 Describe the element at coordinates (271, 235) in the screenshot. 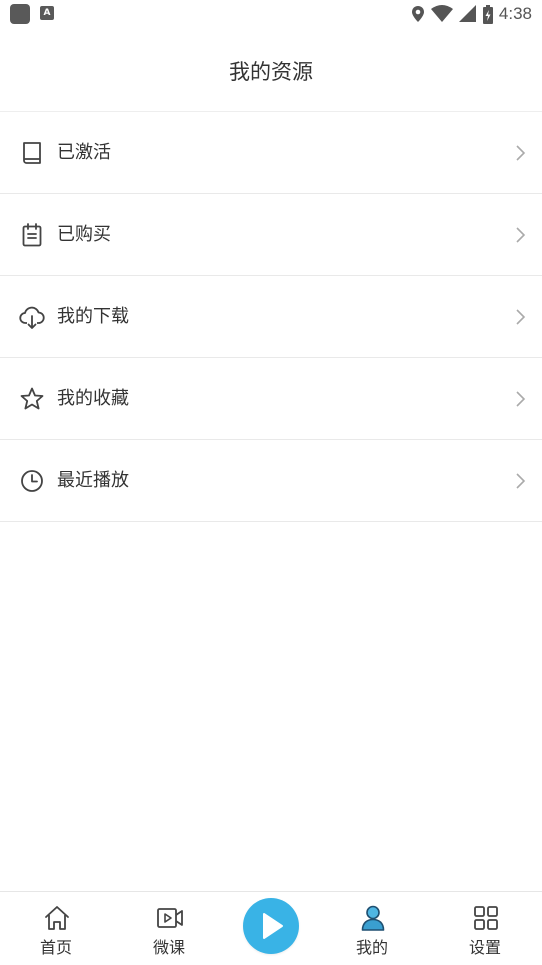

I see `list-item-purchased: 已购买` at that location.